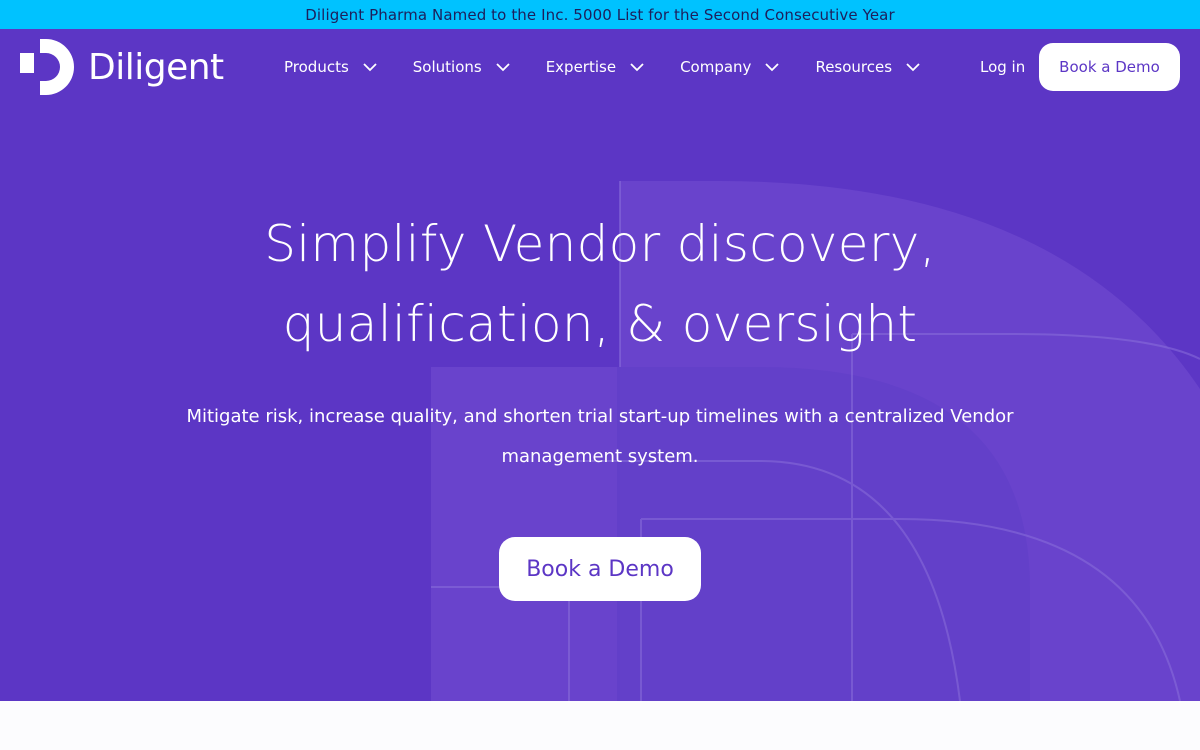 Image resolution: width=1200 pixels, height=750 pixels. Describe the element at coordinates (447, 67) in the screenshot. I see `nav-solutions-label: Solutions` at that location.